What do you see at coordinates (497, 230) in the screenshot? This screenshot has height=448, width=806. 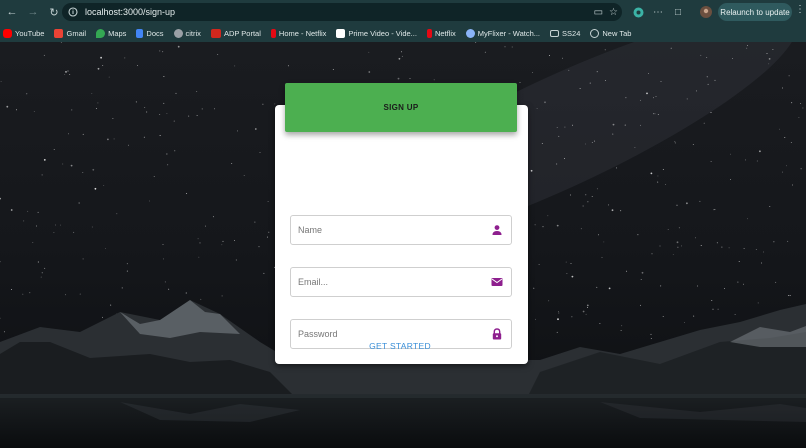 I see `person-icon` at bounding box center [497, 230].